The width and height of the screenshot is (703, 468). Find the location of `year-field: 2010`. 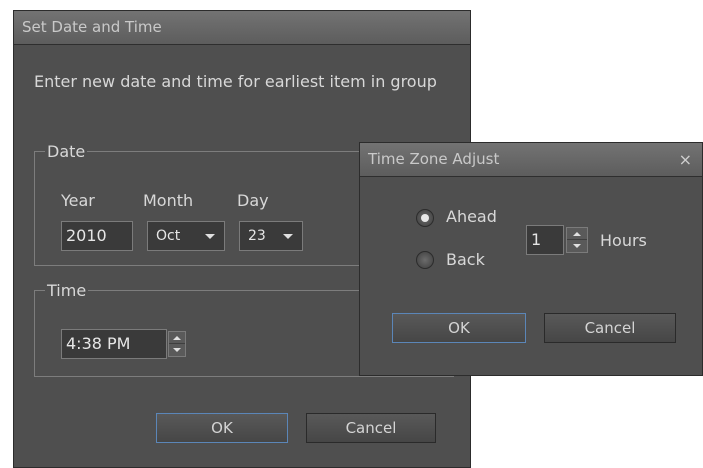

year-field: 2010 is located at coordinates (97, 236).